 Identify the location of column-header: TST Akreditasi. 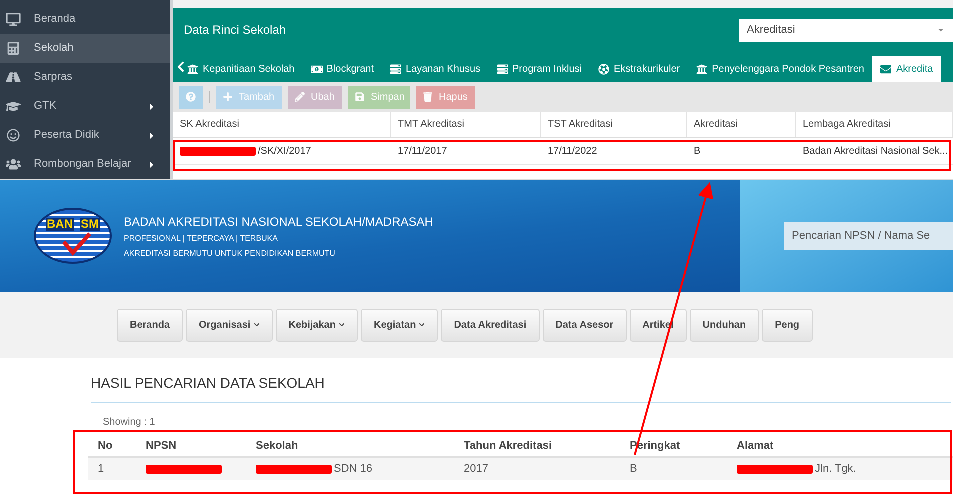
(580, 125).